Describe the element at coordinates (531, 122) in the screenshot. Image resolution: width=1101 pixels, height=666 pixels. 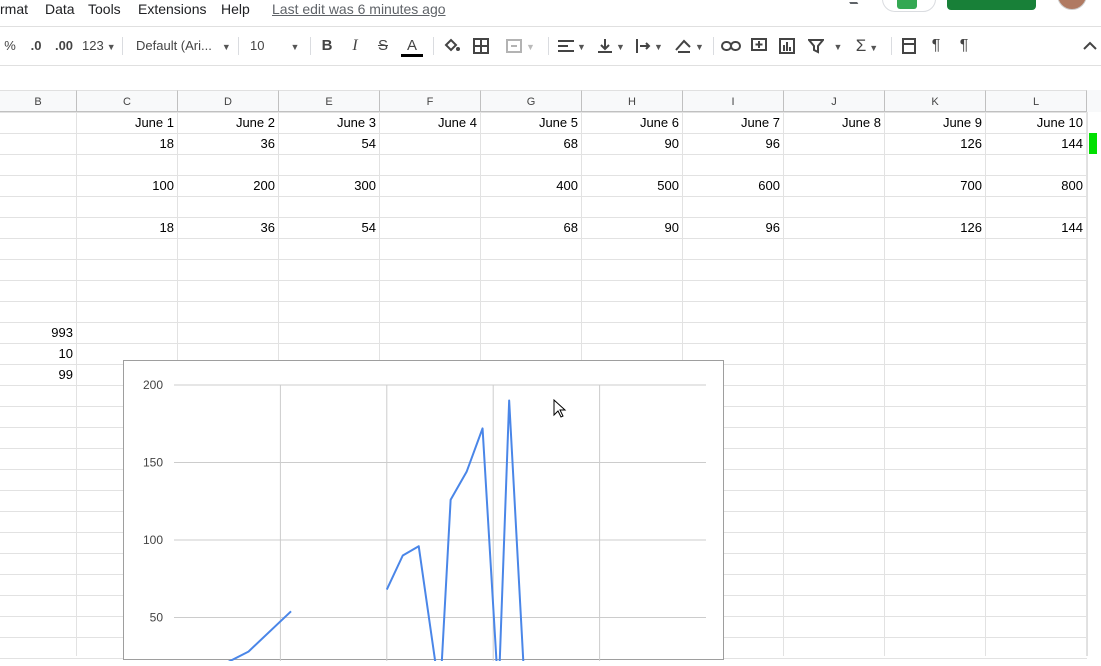
I see `cell-g1: June 5` at that location.